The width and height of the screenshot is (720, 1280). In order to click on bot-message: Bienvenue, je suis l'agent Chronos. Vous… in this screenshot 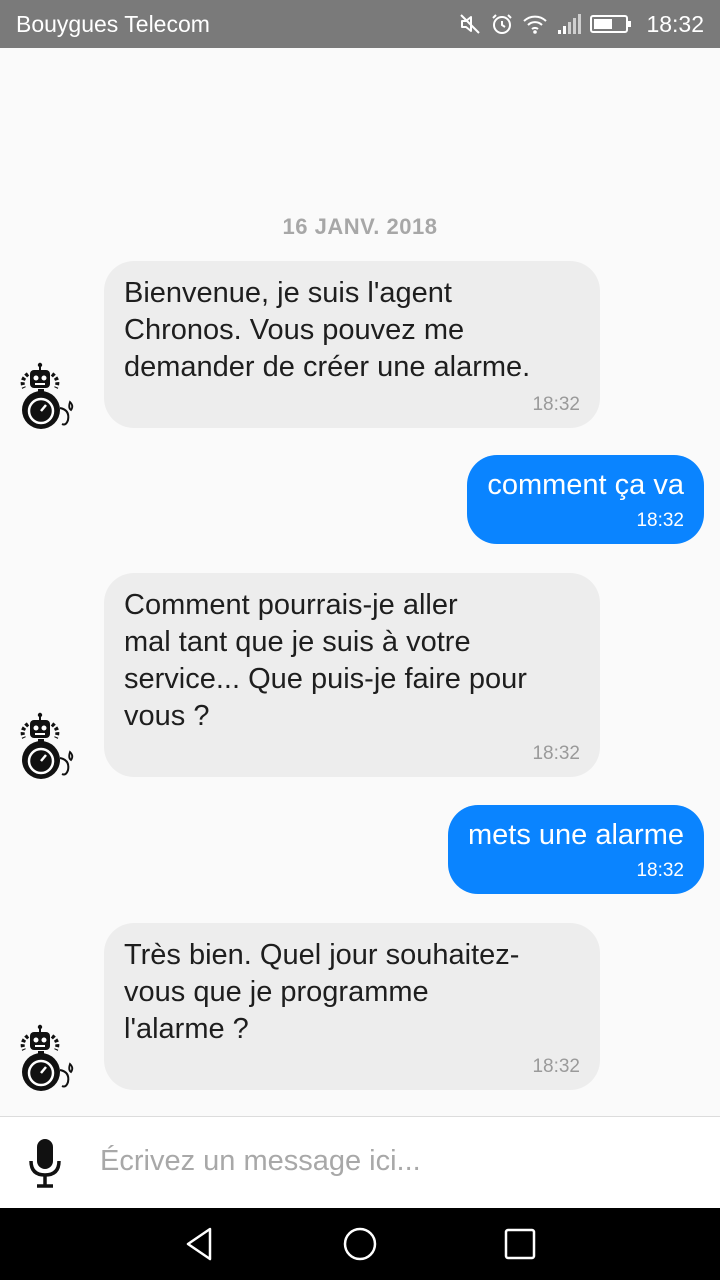, I will do `click(352, 344)`.